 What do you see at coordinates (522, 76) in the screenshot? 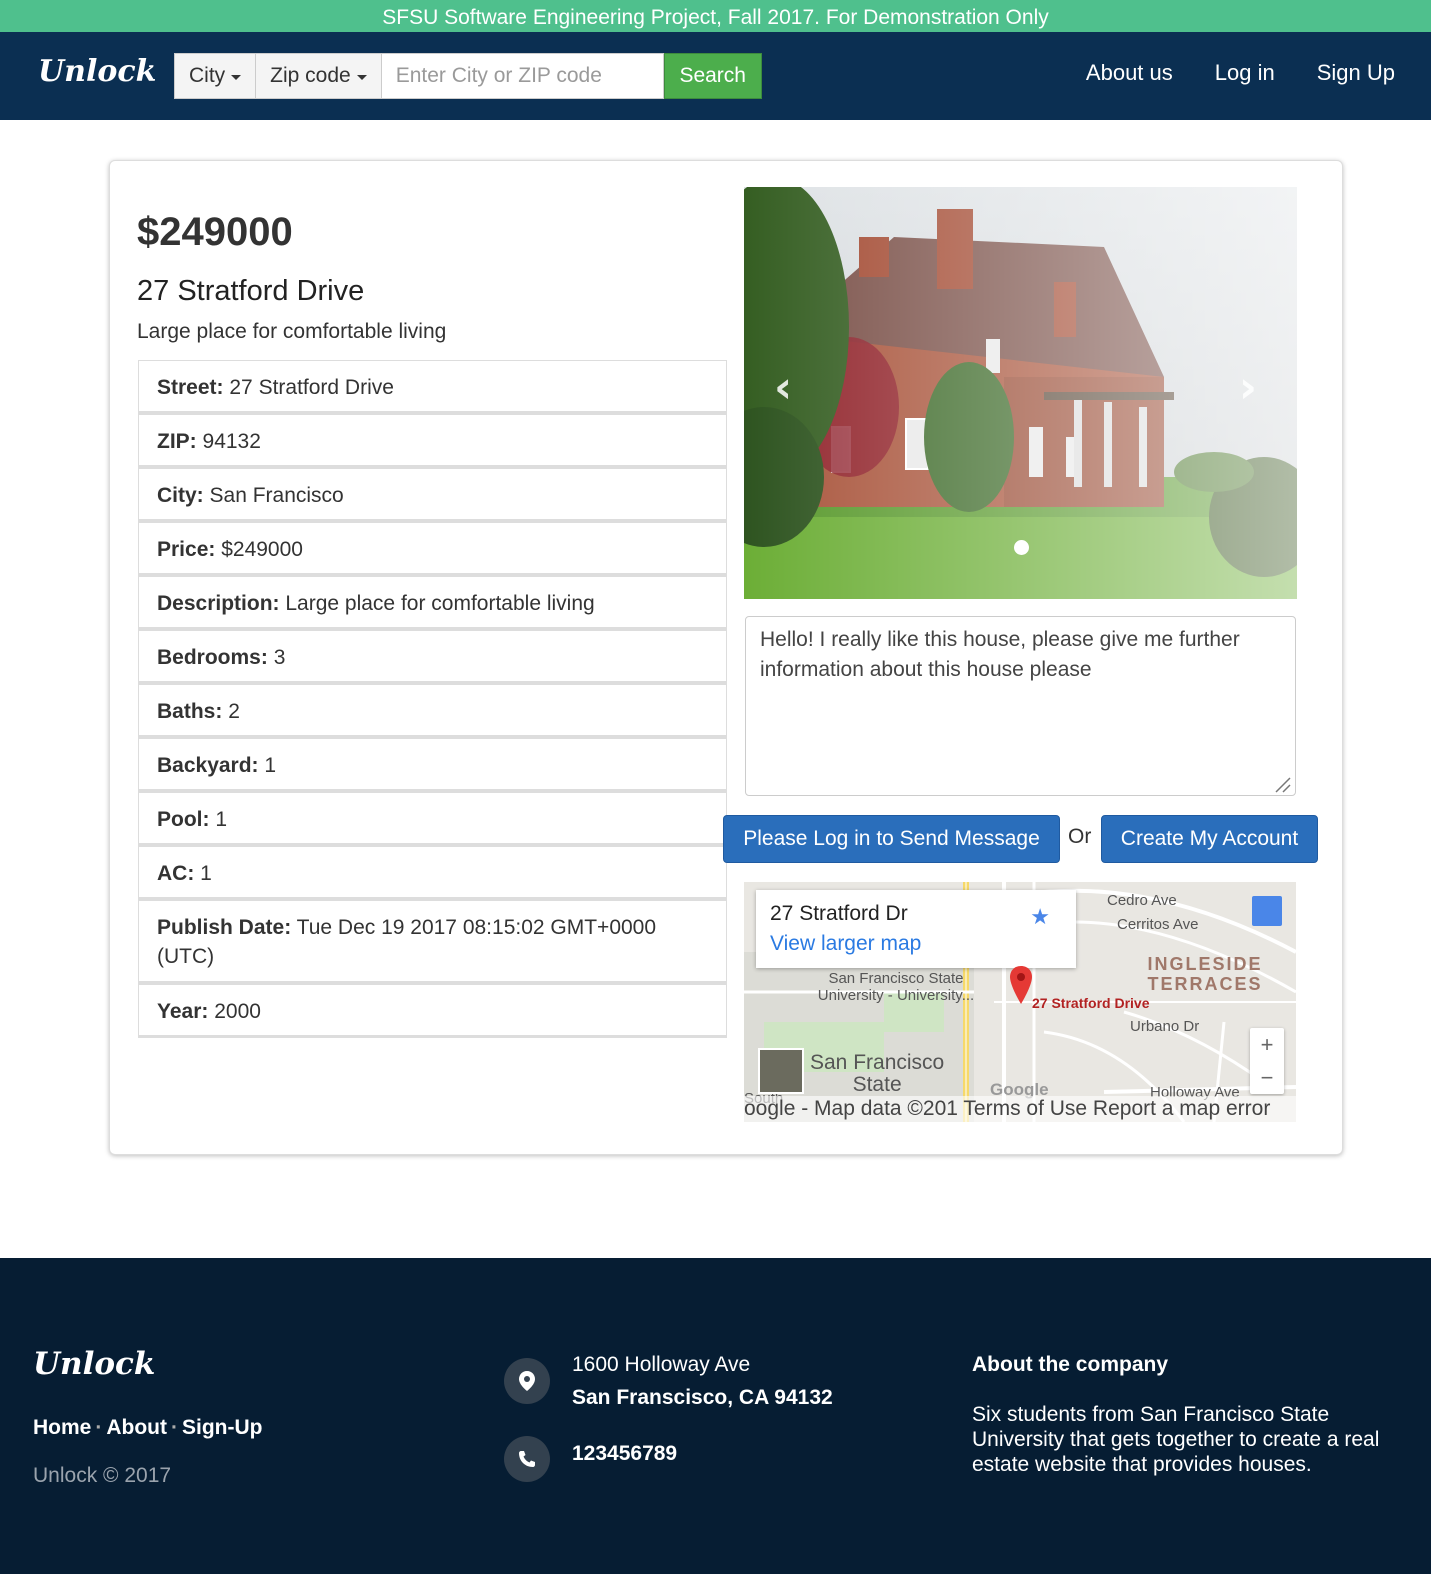
I see `search-input` at bounding box center [522, 76].